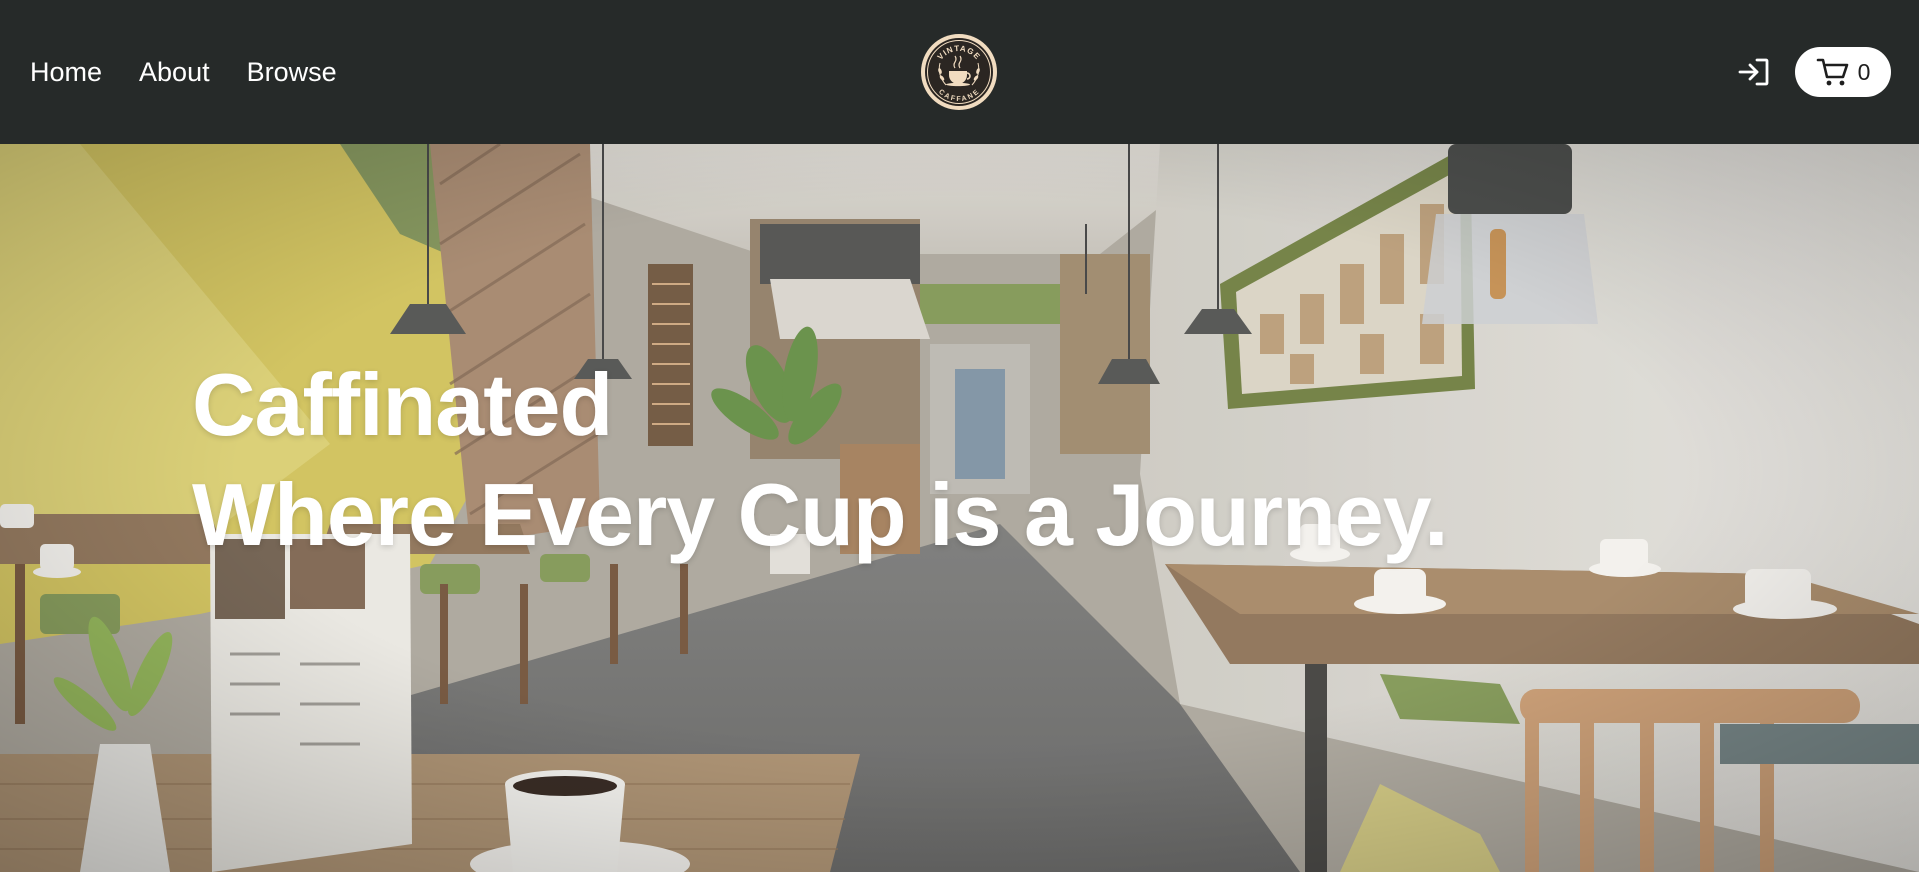  What do you see at coordinates (820, 514) in the screenshot?
I see `hero-tagline: Where Every Cup is a Journey.` at bounding box center [820, 514].